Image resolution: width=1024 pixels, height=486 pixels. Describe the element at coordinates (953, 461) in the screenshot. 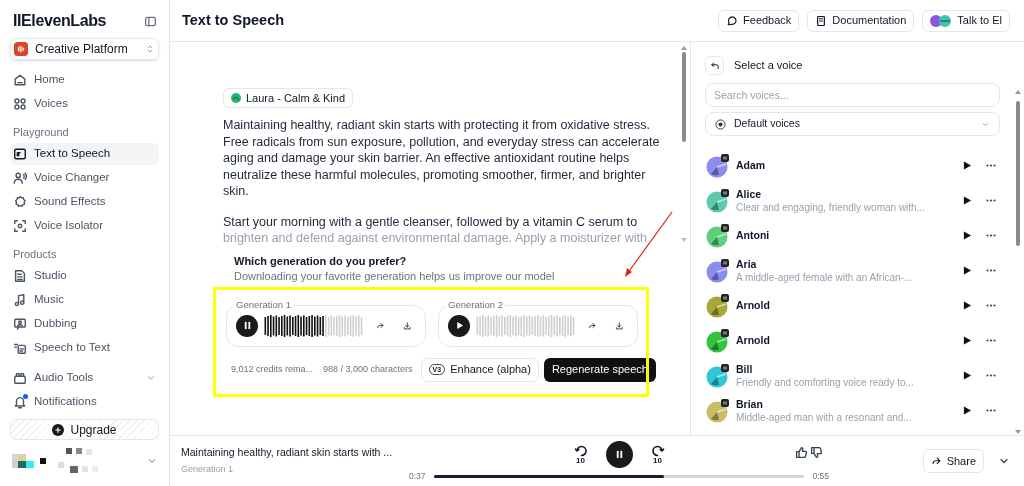

I see `share-button: Share` at that location.